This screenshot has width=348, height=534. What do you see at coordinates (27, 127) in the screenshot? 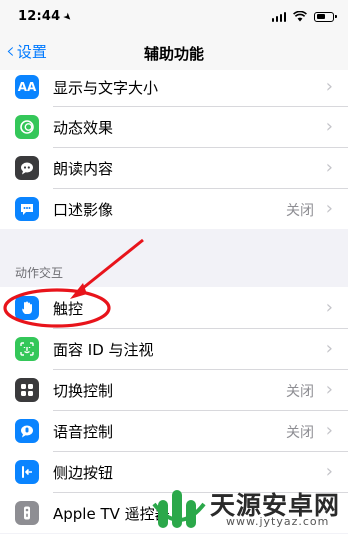
I see `motion-icon` at bounding box center [27, 127].